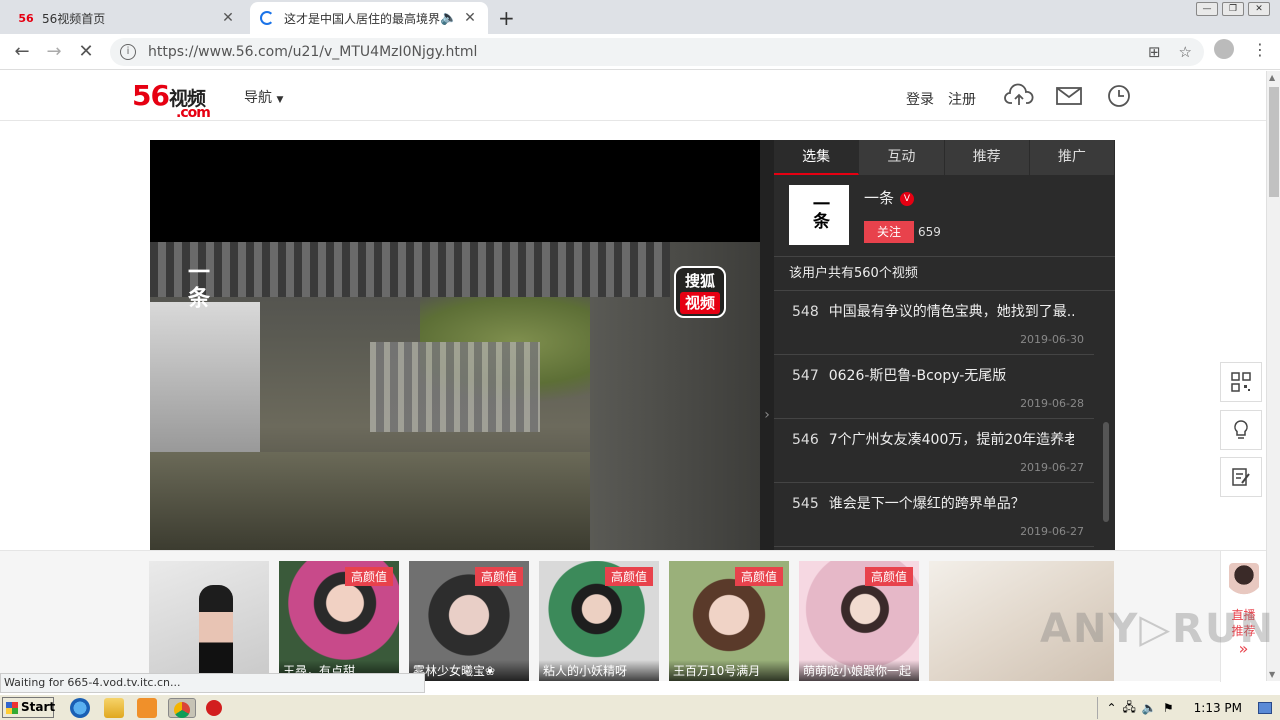  I want to click on tray-expand-icon: ⌃, so click(1111, 708).